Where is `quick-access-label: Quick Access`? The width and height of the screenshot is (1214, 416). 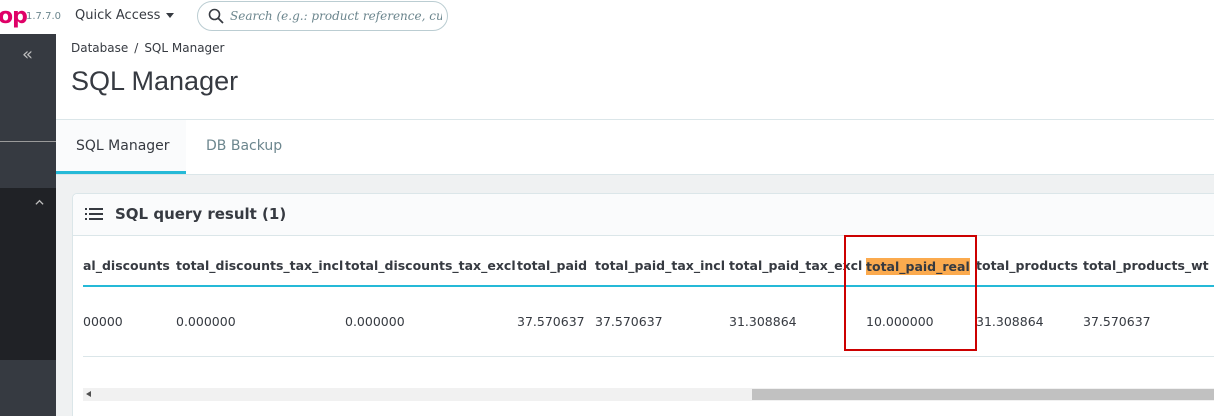
quick-access-label: Quick Access is located at coordinates (118, 15).